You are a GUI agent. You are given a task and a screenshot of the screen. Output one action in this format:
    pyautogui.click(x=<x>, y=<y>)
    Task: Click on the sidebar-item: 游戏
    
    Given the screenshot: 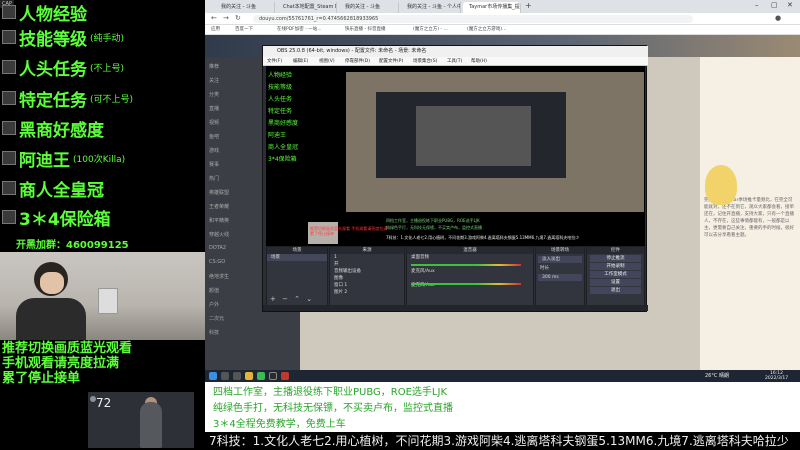 What is the action you would take?
    pyautogui.click(x=214, y=150)
    